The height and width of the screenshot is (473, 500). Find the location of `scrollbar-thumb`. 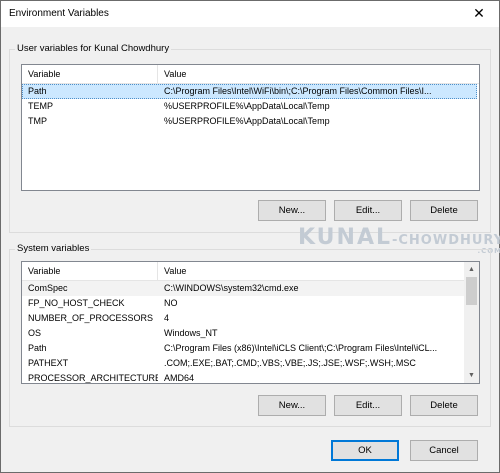

scrollbar-thumb is located at coordinates (471, 291).